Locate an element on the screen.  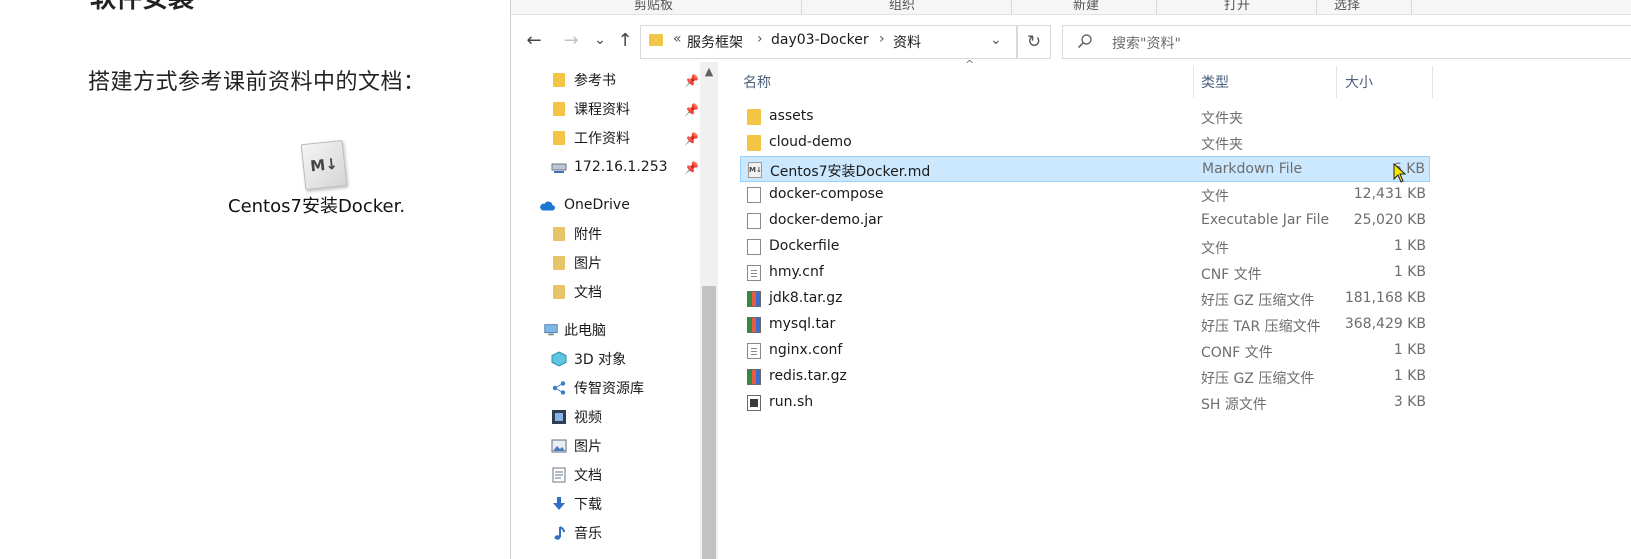
nav-item-this-pc: 此电脑 is located at coordinates (606, 330).